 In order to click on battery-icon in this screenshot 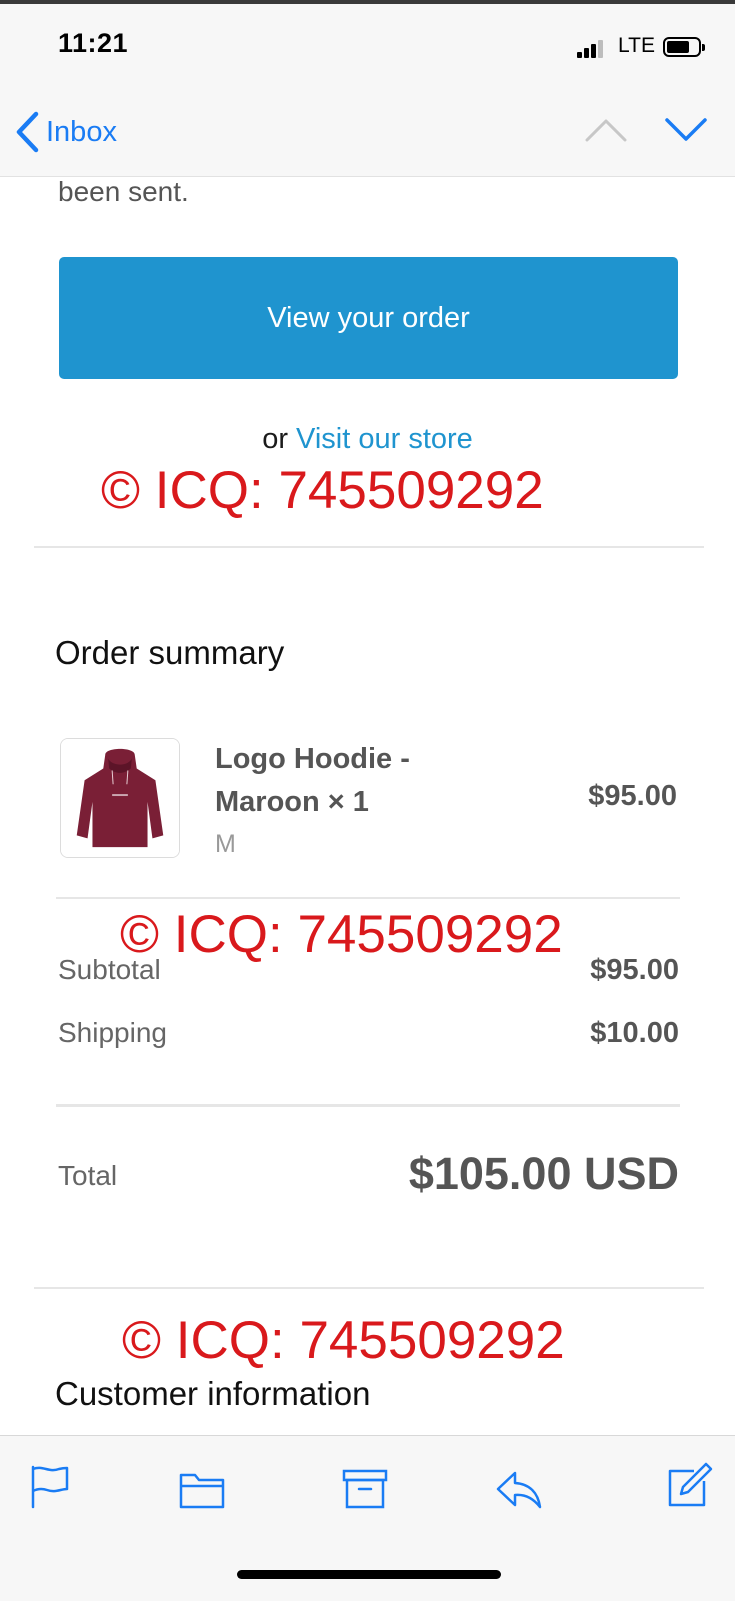, I will do `click(684, 47)`.